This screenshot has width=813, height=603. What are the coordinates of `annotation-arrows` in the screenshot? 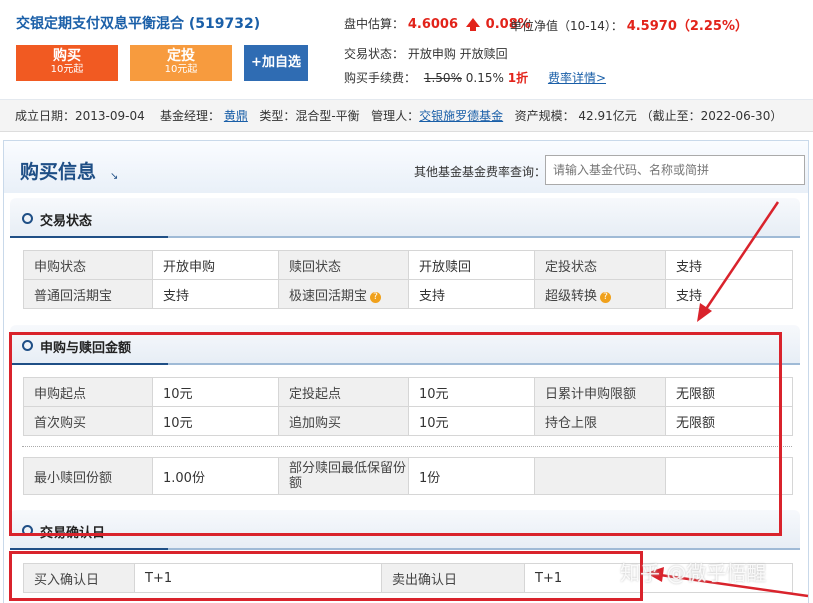 It's located at (727, 399).